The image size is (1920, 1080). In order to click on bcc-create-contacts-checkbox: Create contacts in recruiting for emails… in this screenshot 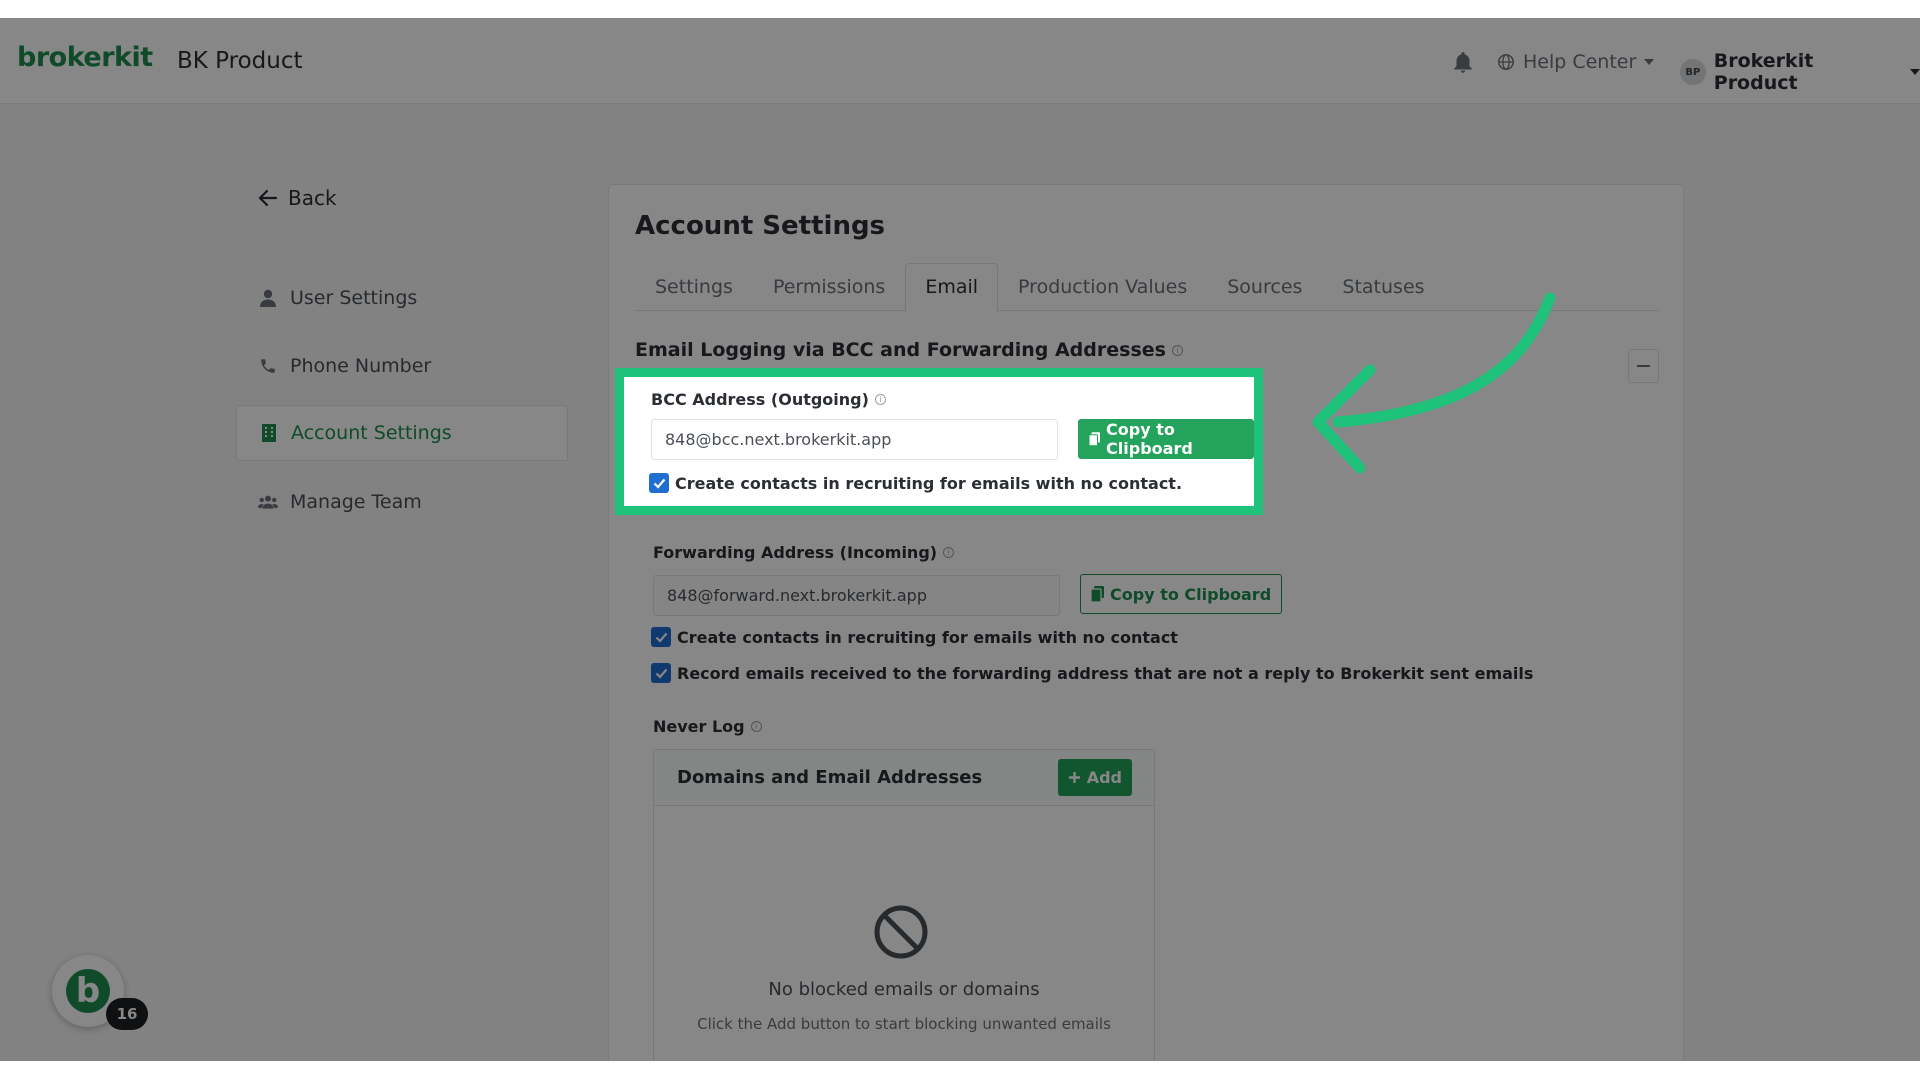, I will do `click(915, 483)`.